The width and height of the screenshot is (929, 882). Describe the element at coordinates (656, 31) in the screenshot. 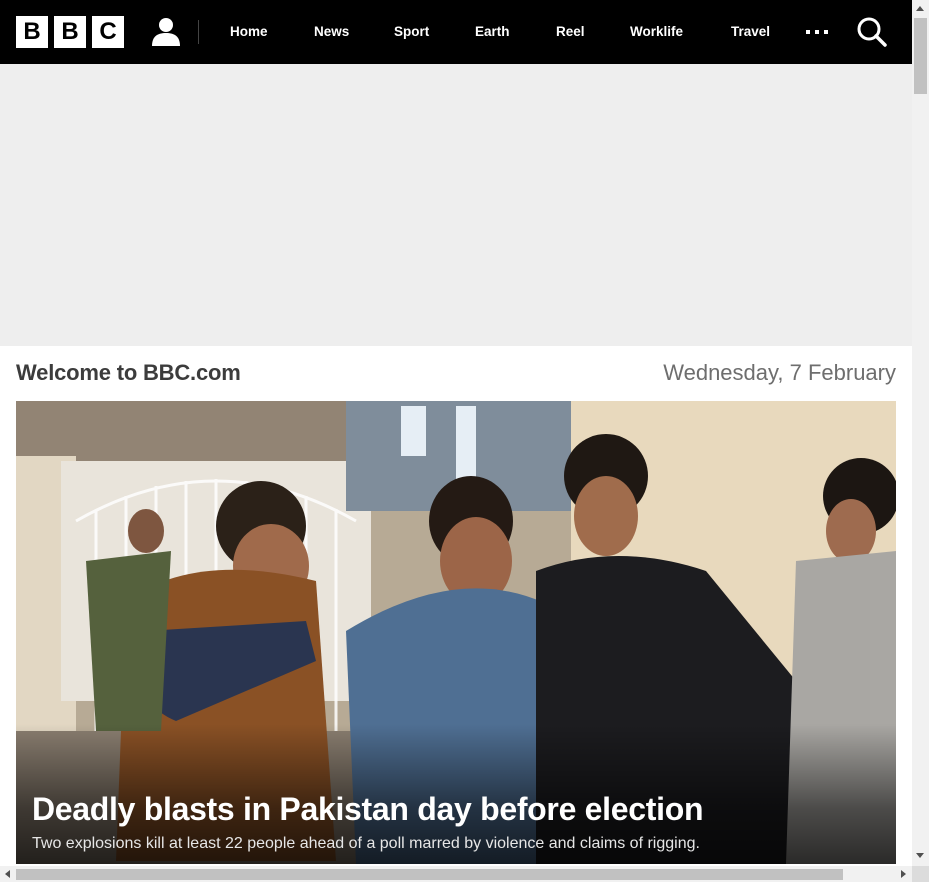

I see `nav-worklife: Worklife` at that location.